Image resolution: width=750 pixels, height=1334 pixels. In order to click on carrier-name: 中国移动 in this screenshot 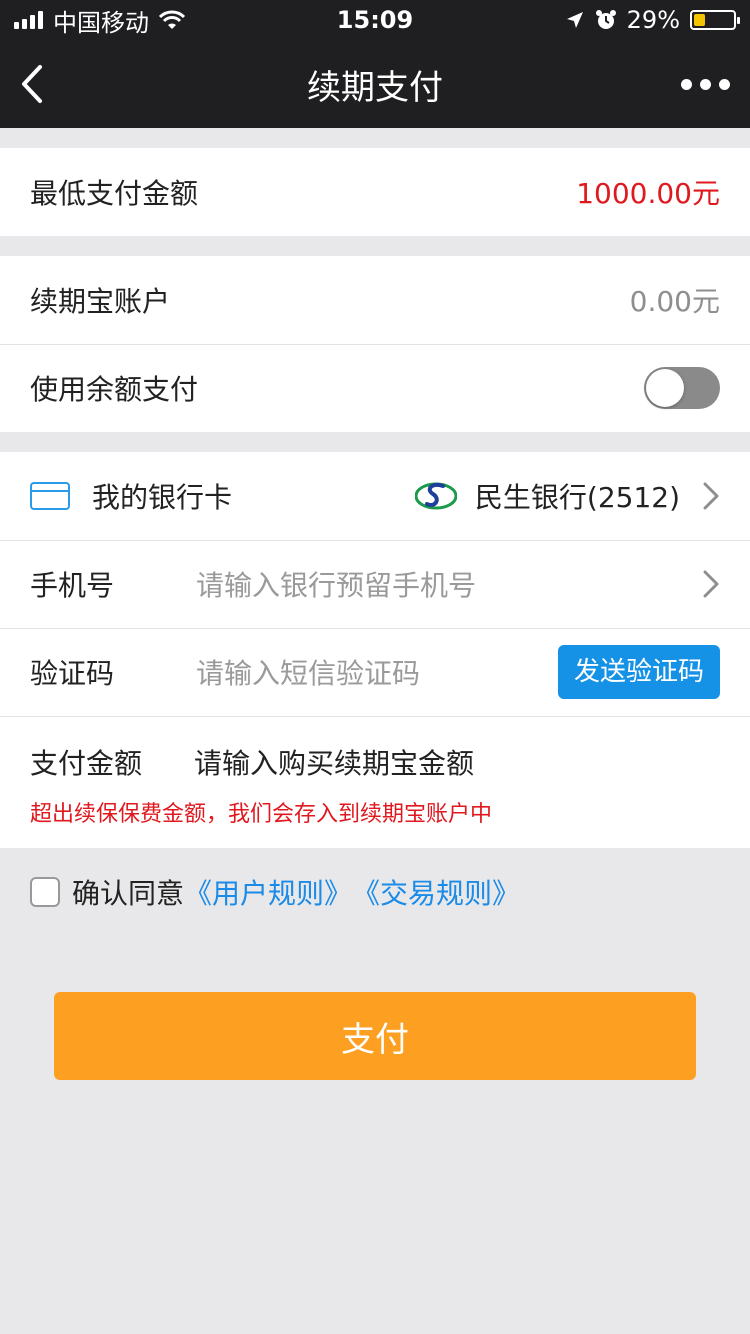, I will do `click(101, 22)`.